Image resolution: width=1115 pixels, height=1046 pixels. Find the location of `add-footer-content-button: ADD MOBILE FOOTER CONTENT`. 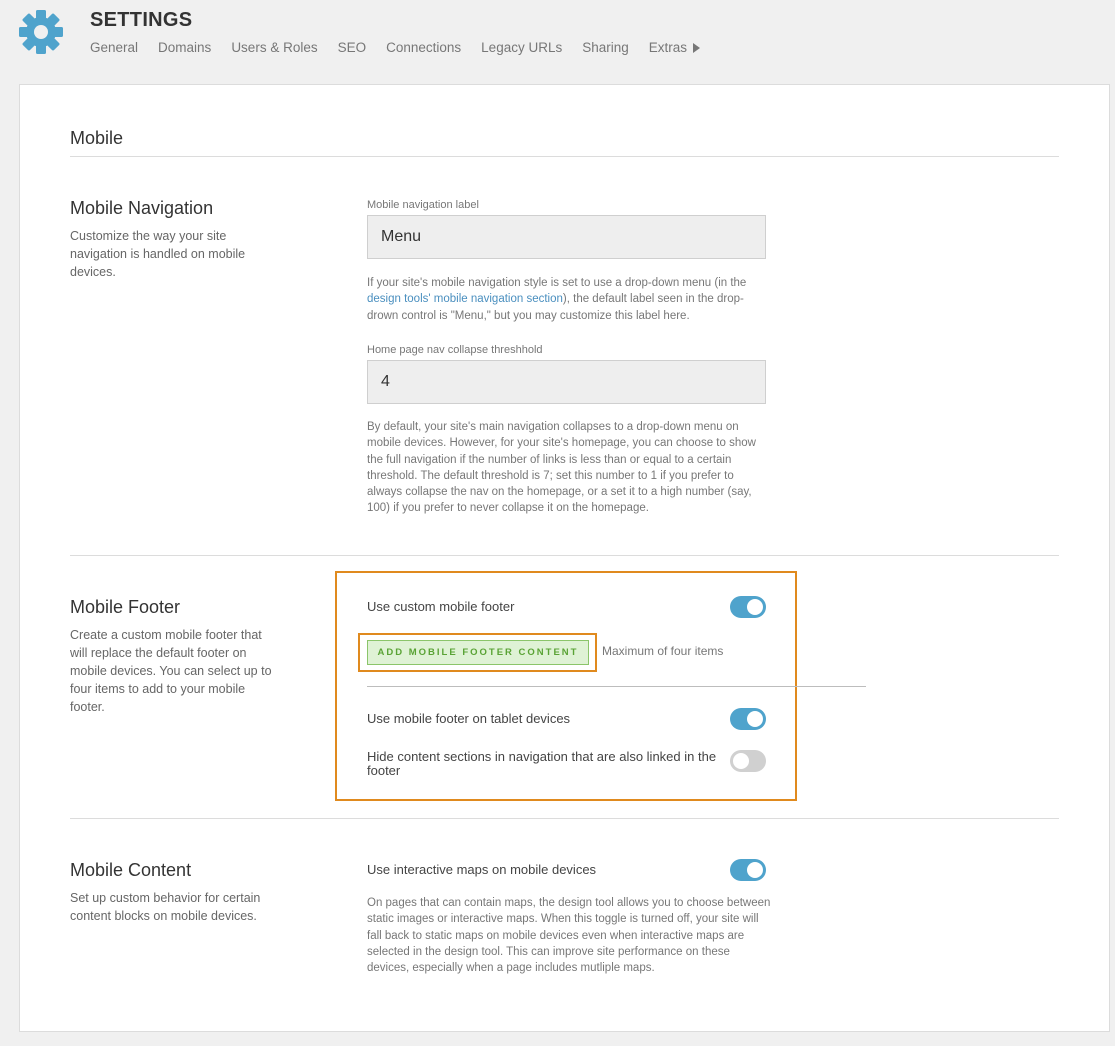

add-footer-content-button: ADD MOBILE FOOTER CONTENT is located at coordinates (478, 652).